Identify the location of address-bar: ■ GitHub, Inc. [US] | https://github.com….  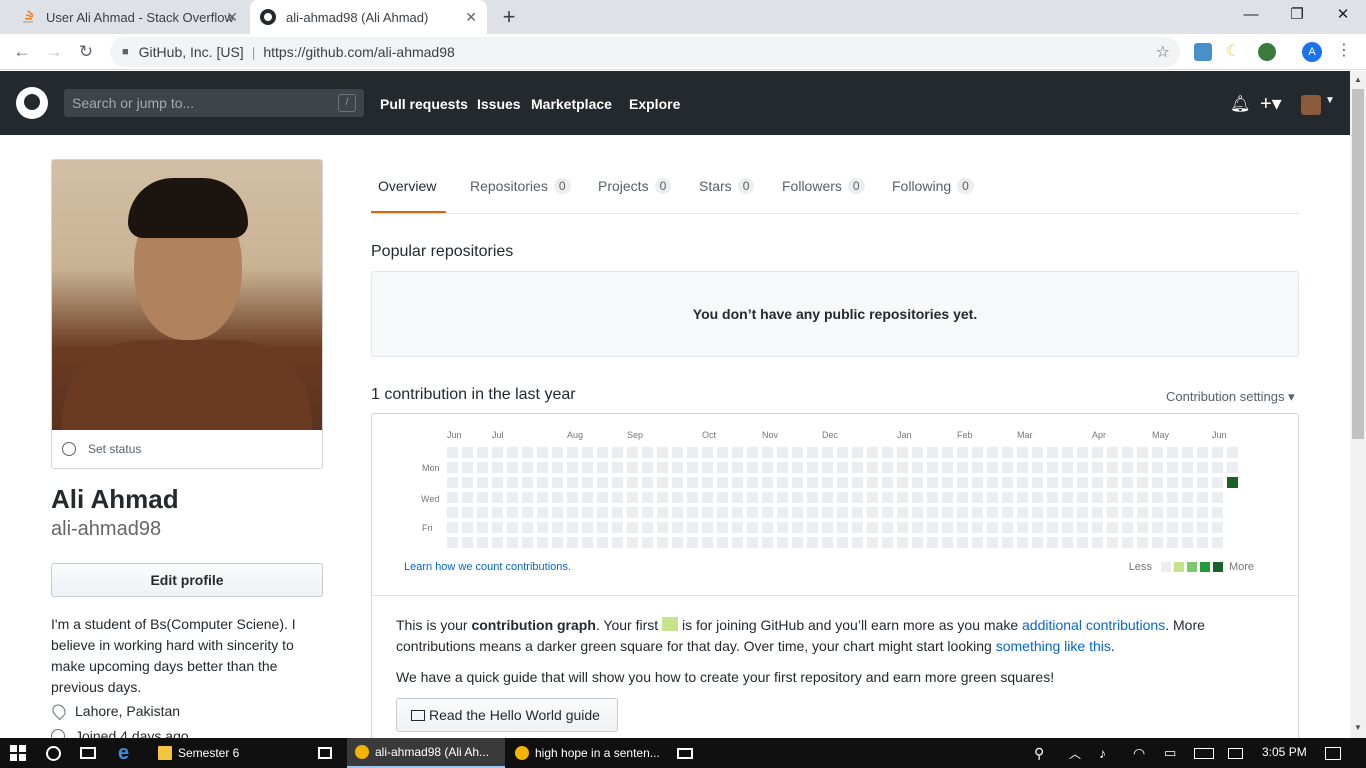
(645, 52).